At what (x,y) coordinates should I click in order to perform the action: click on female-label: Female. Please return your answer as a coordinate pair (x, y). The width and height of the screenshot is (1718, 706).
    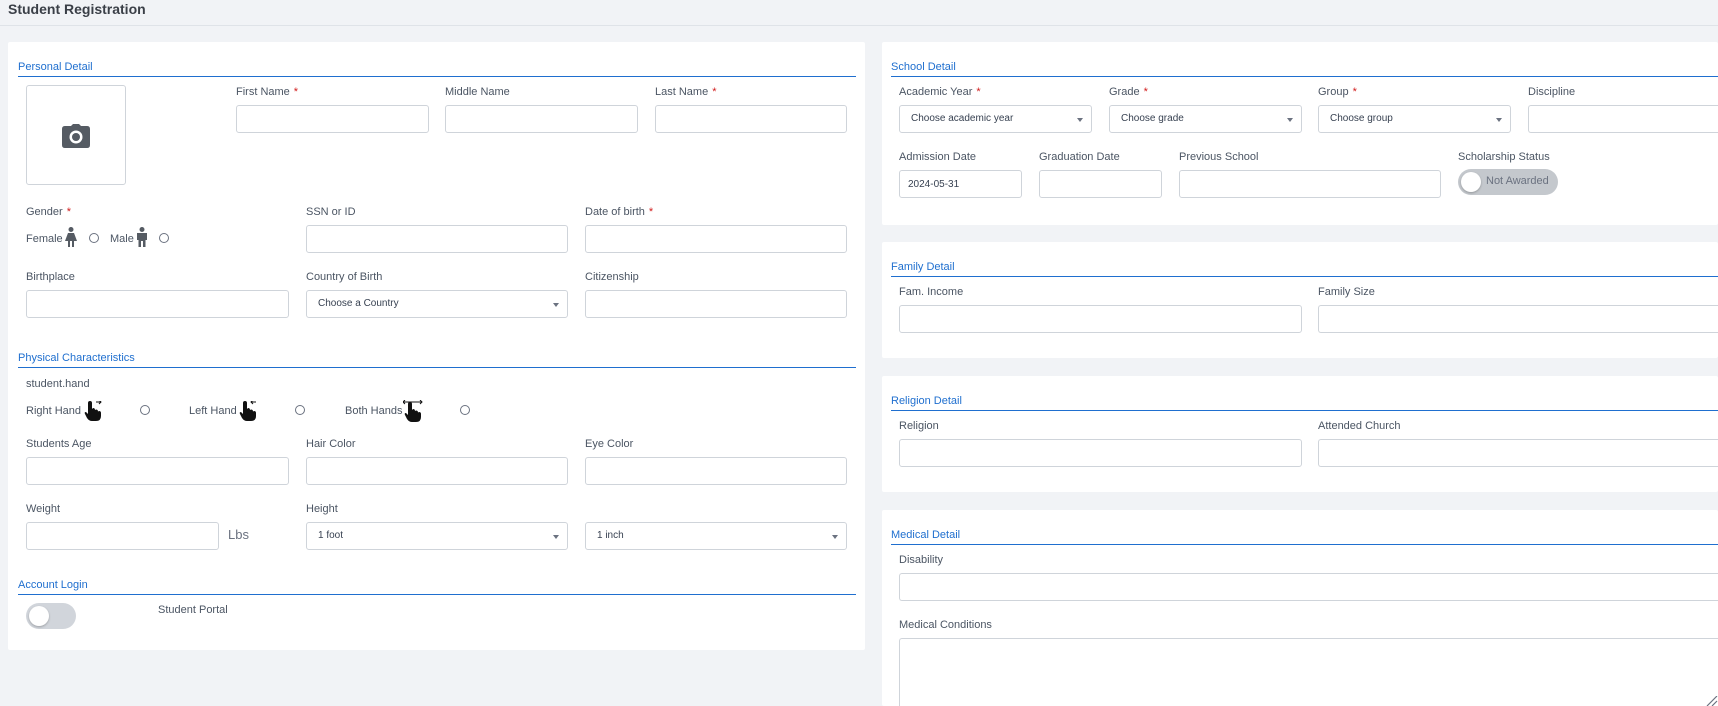
    Looking at the image, I should click on (44, 239).